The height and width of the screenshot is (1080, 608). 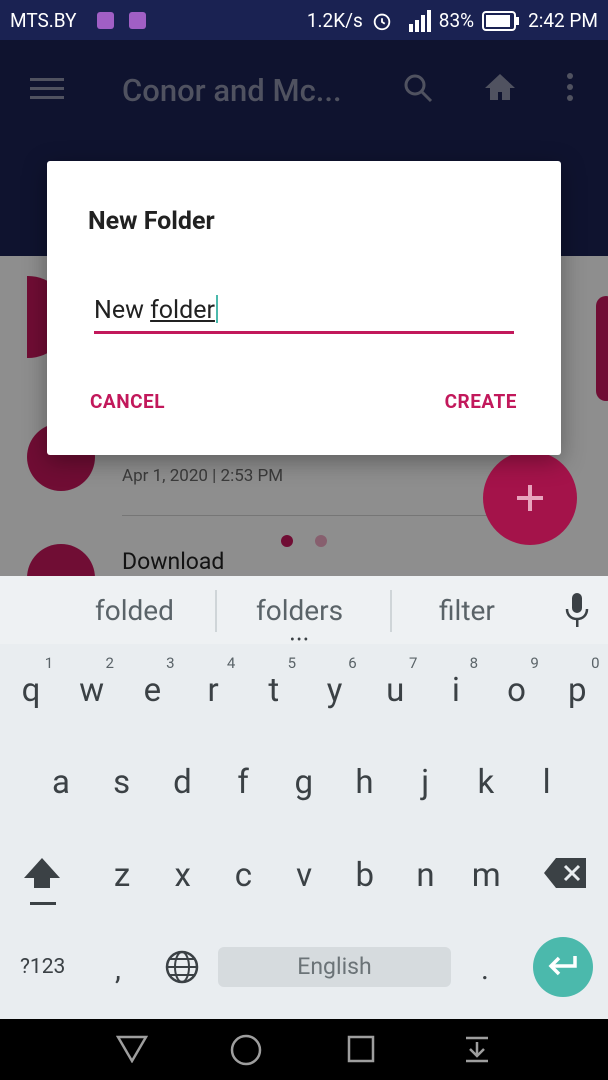 What do you see at coordinates (547, 782) in the screenshot?
I see `key-l: l` at bounding box center [547, 782].